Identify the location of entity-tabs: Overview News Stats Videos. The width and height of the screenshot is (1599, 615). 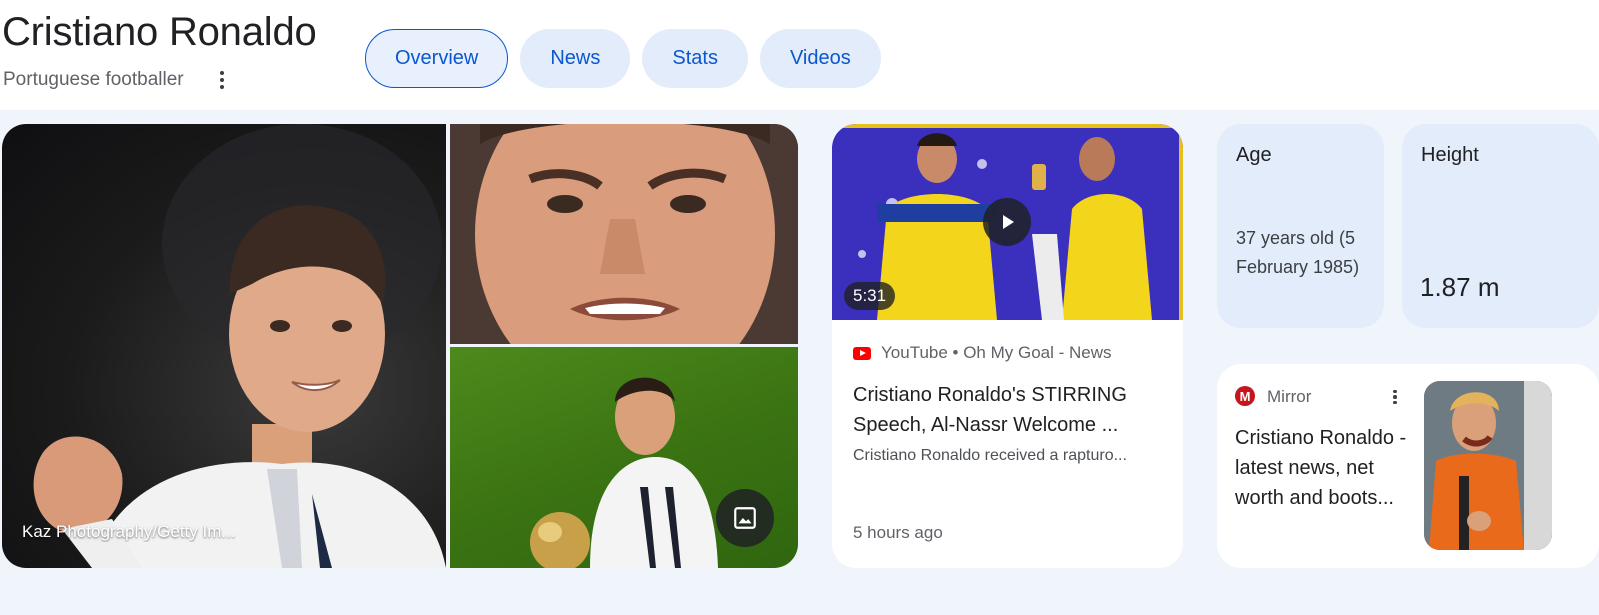
(623, 58).